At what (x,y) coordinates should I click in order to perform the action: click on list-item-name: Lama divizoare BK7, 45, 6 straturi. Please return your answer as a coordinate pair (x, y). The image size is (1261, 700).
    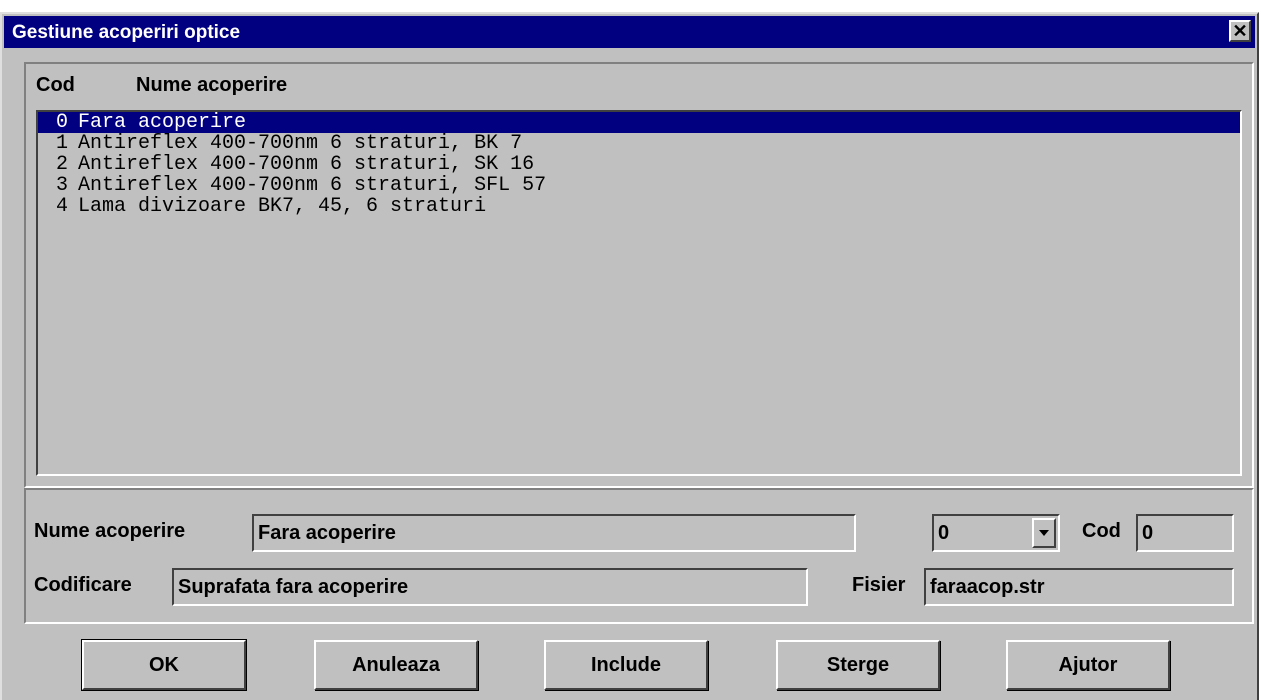
    Looking at the image, I should click on (282, 206).